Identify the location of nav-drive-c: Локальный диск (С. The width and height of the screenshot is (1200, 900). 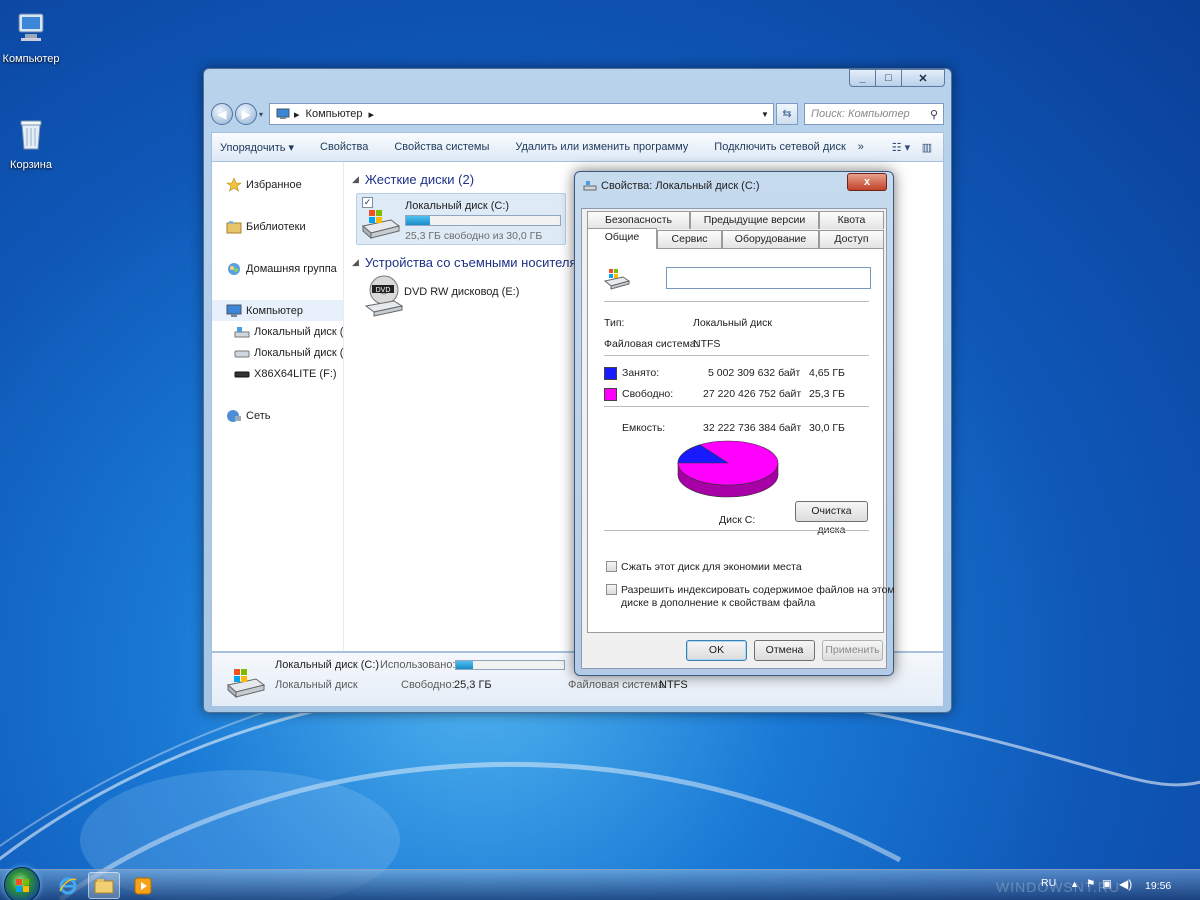
(277, 331).